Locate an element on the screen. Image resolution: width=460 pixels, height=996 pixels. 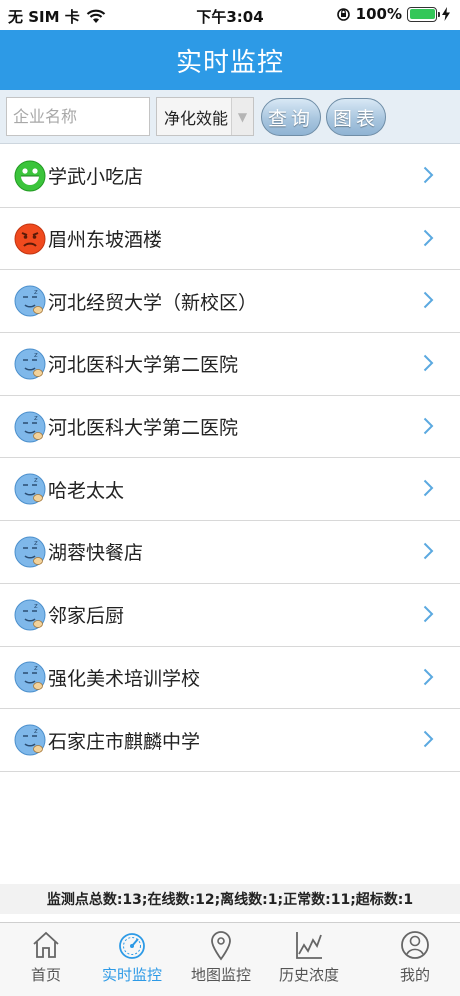
tab-map-monitor: 地图监控 is located at coordinates (221, 959).